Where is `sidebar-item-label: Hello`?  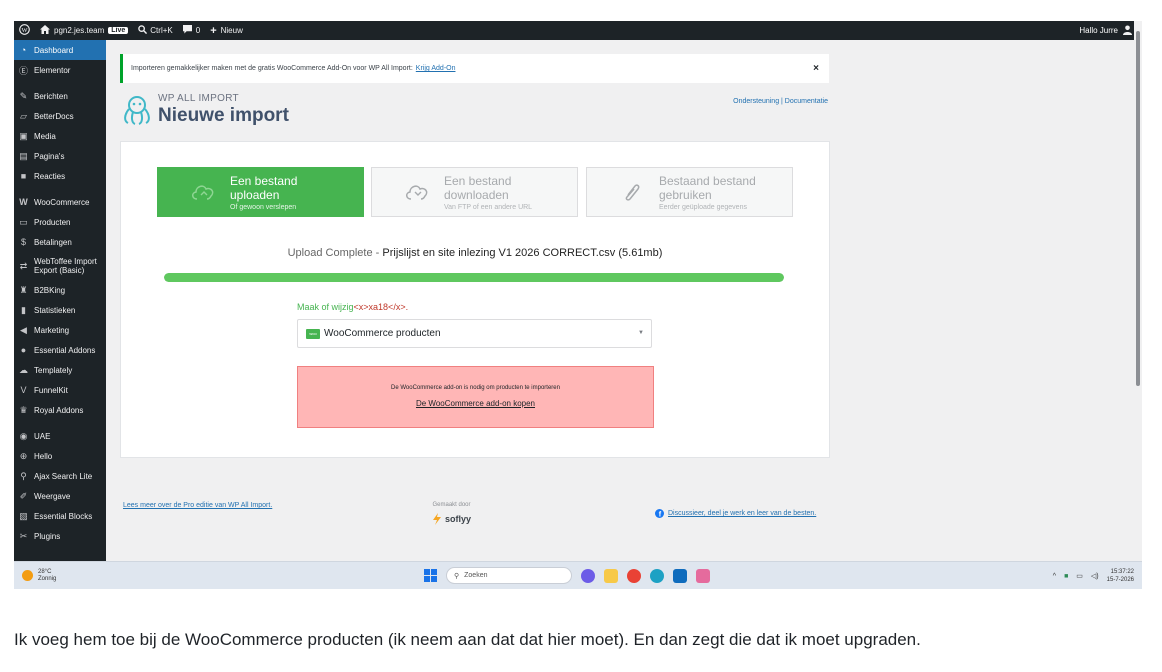
sidebar-item-label: Hello is located at coordinates (43, 456).